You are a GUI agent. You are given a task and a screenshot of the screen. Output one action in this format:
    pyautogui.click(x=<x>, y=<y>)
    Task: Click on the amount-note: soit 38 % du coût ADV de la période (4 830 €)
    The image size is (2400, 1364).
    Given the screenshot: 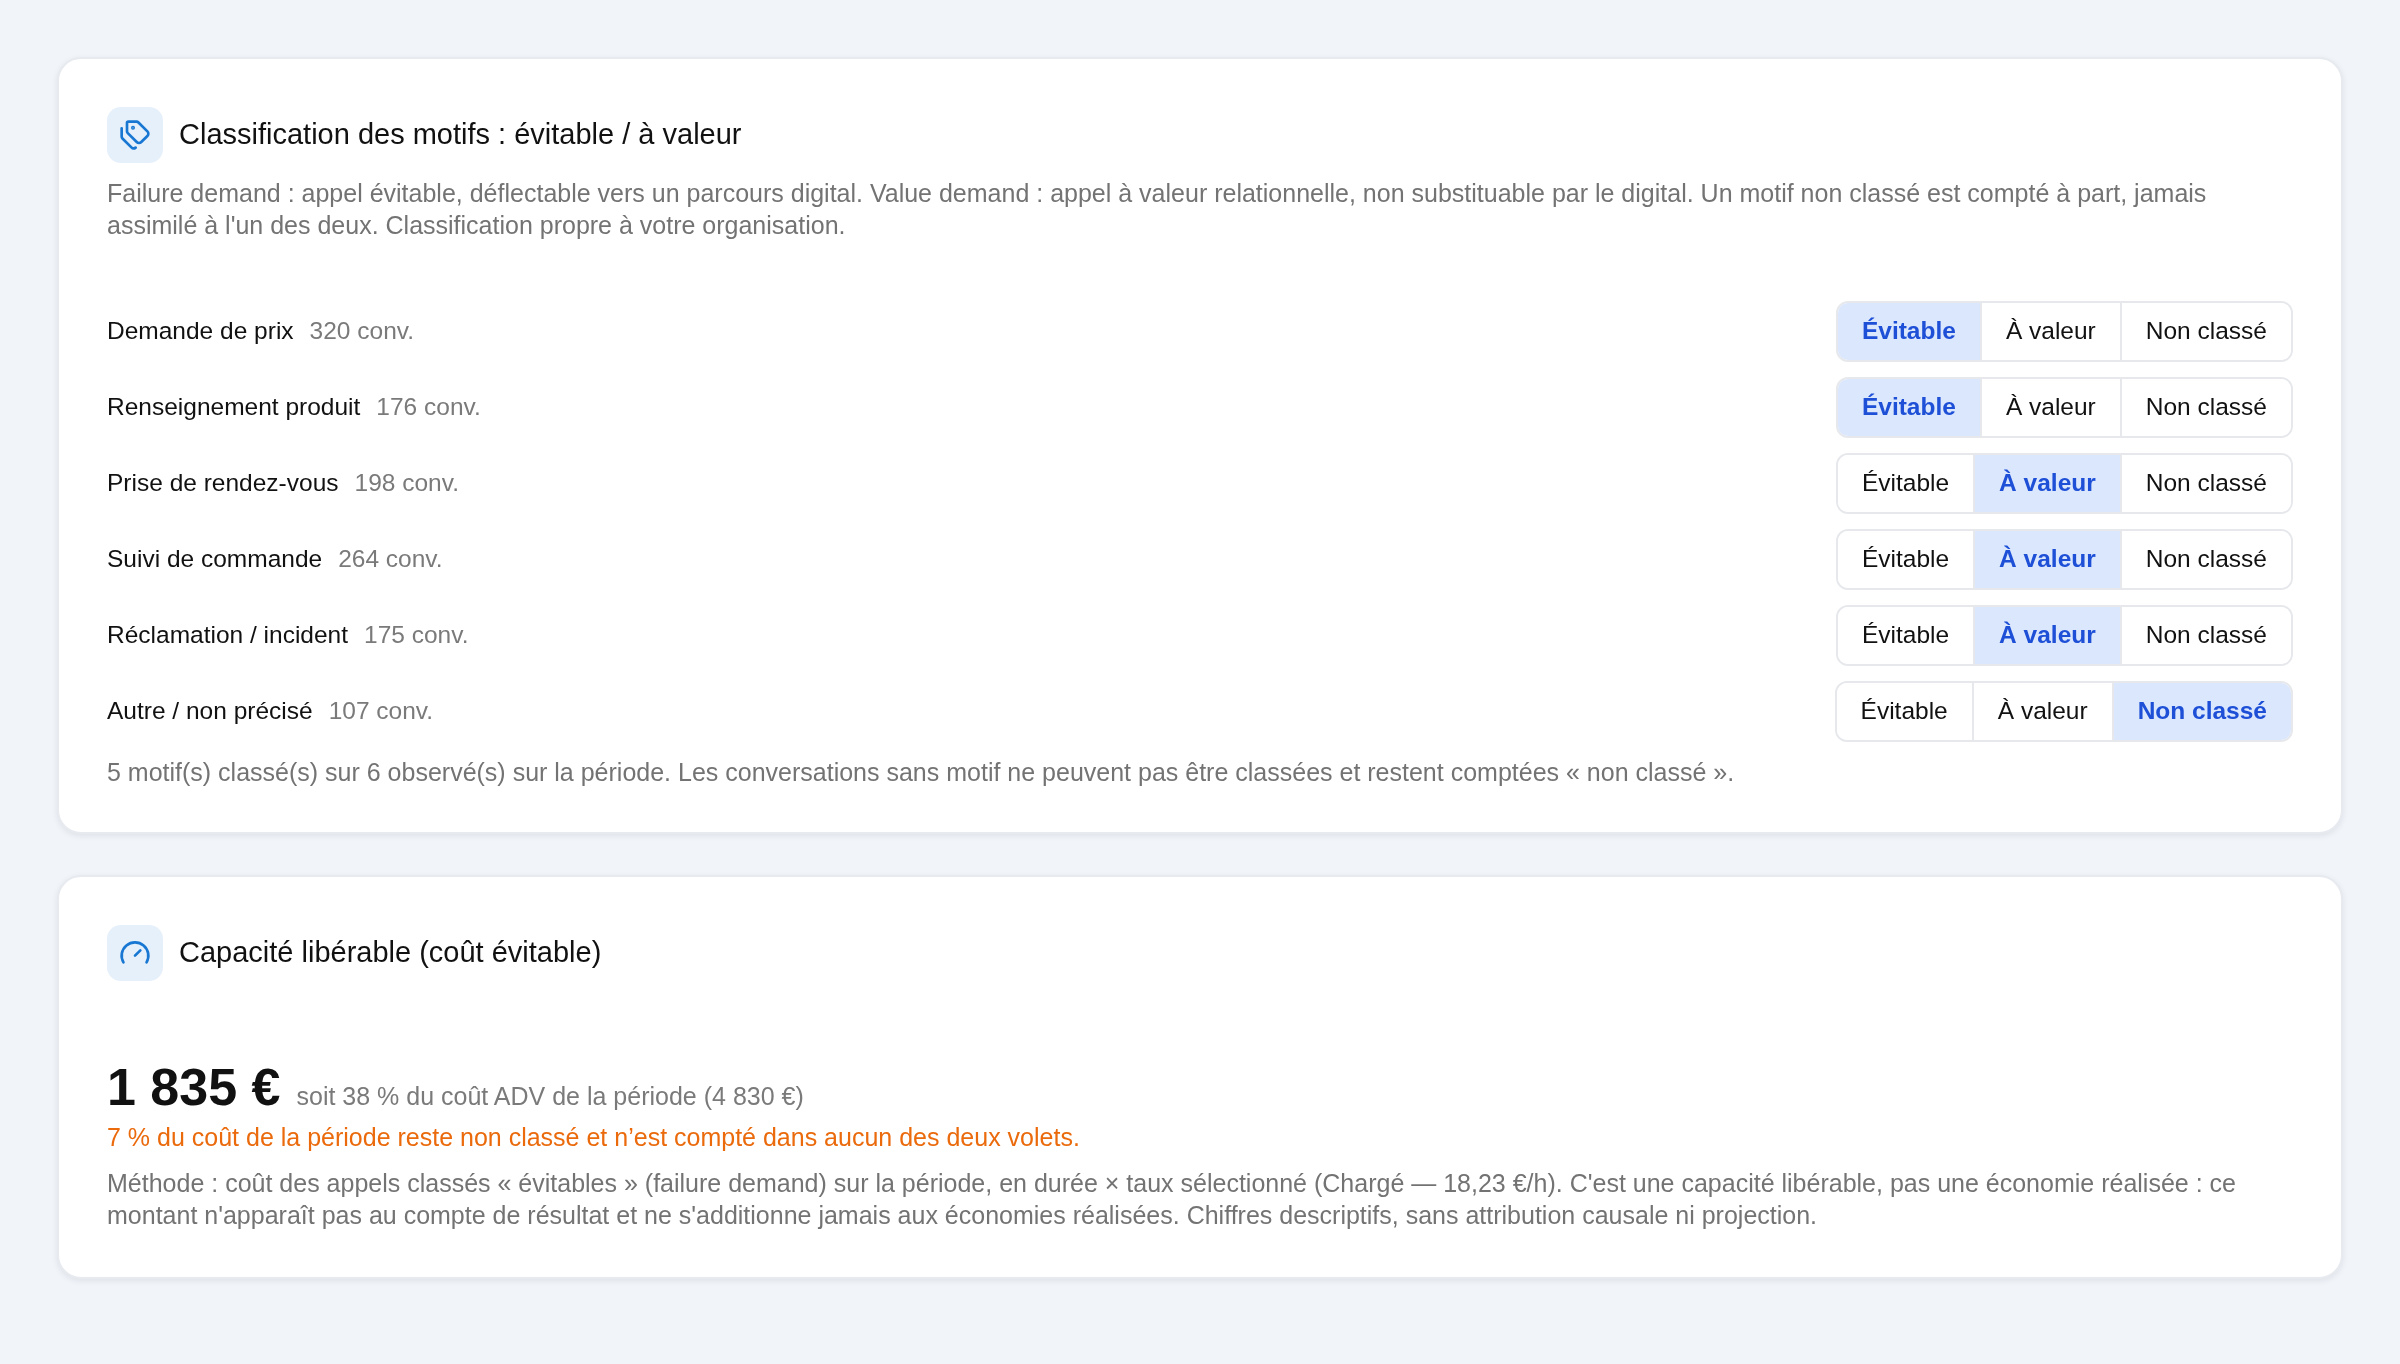 What is the action you would take?
    pyautogui.click(x=550, y=1096)
    